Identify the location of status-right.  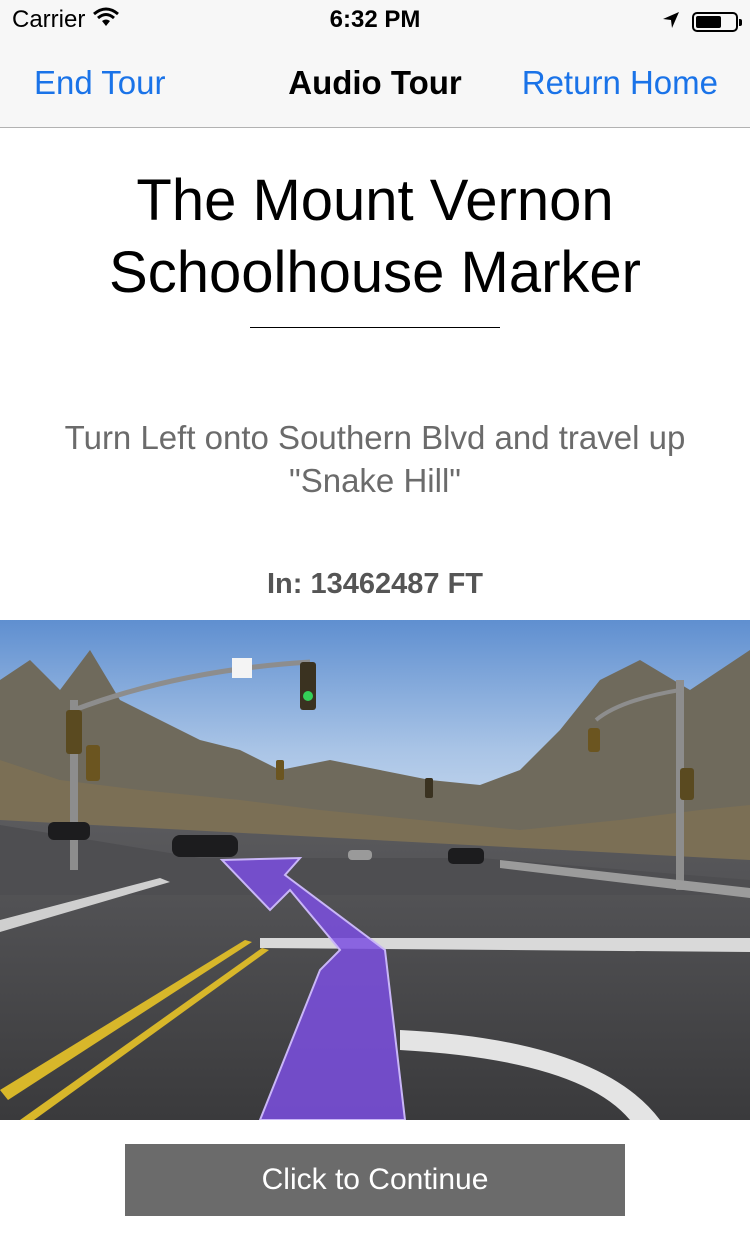
(702, 22).